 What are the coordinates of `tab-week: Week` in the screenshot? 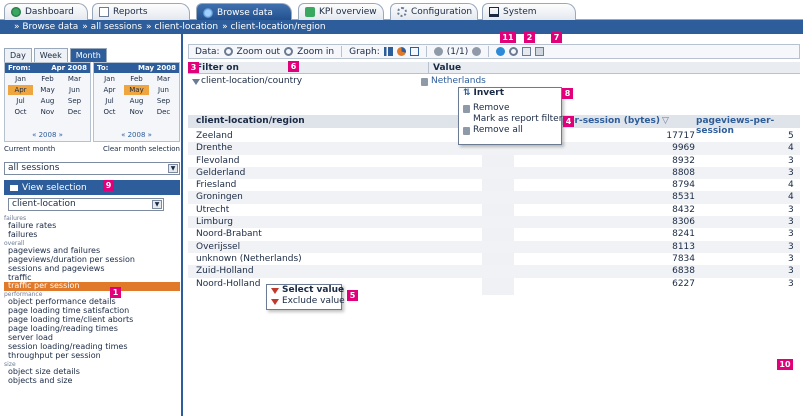 It's located at (50, 55).